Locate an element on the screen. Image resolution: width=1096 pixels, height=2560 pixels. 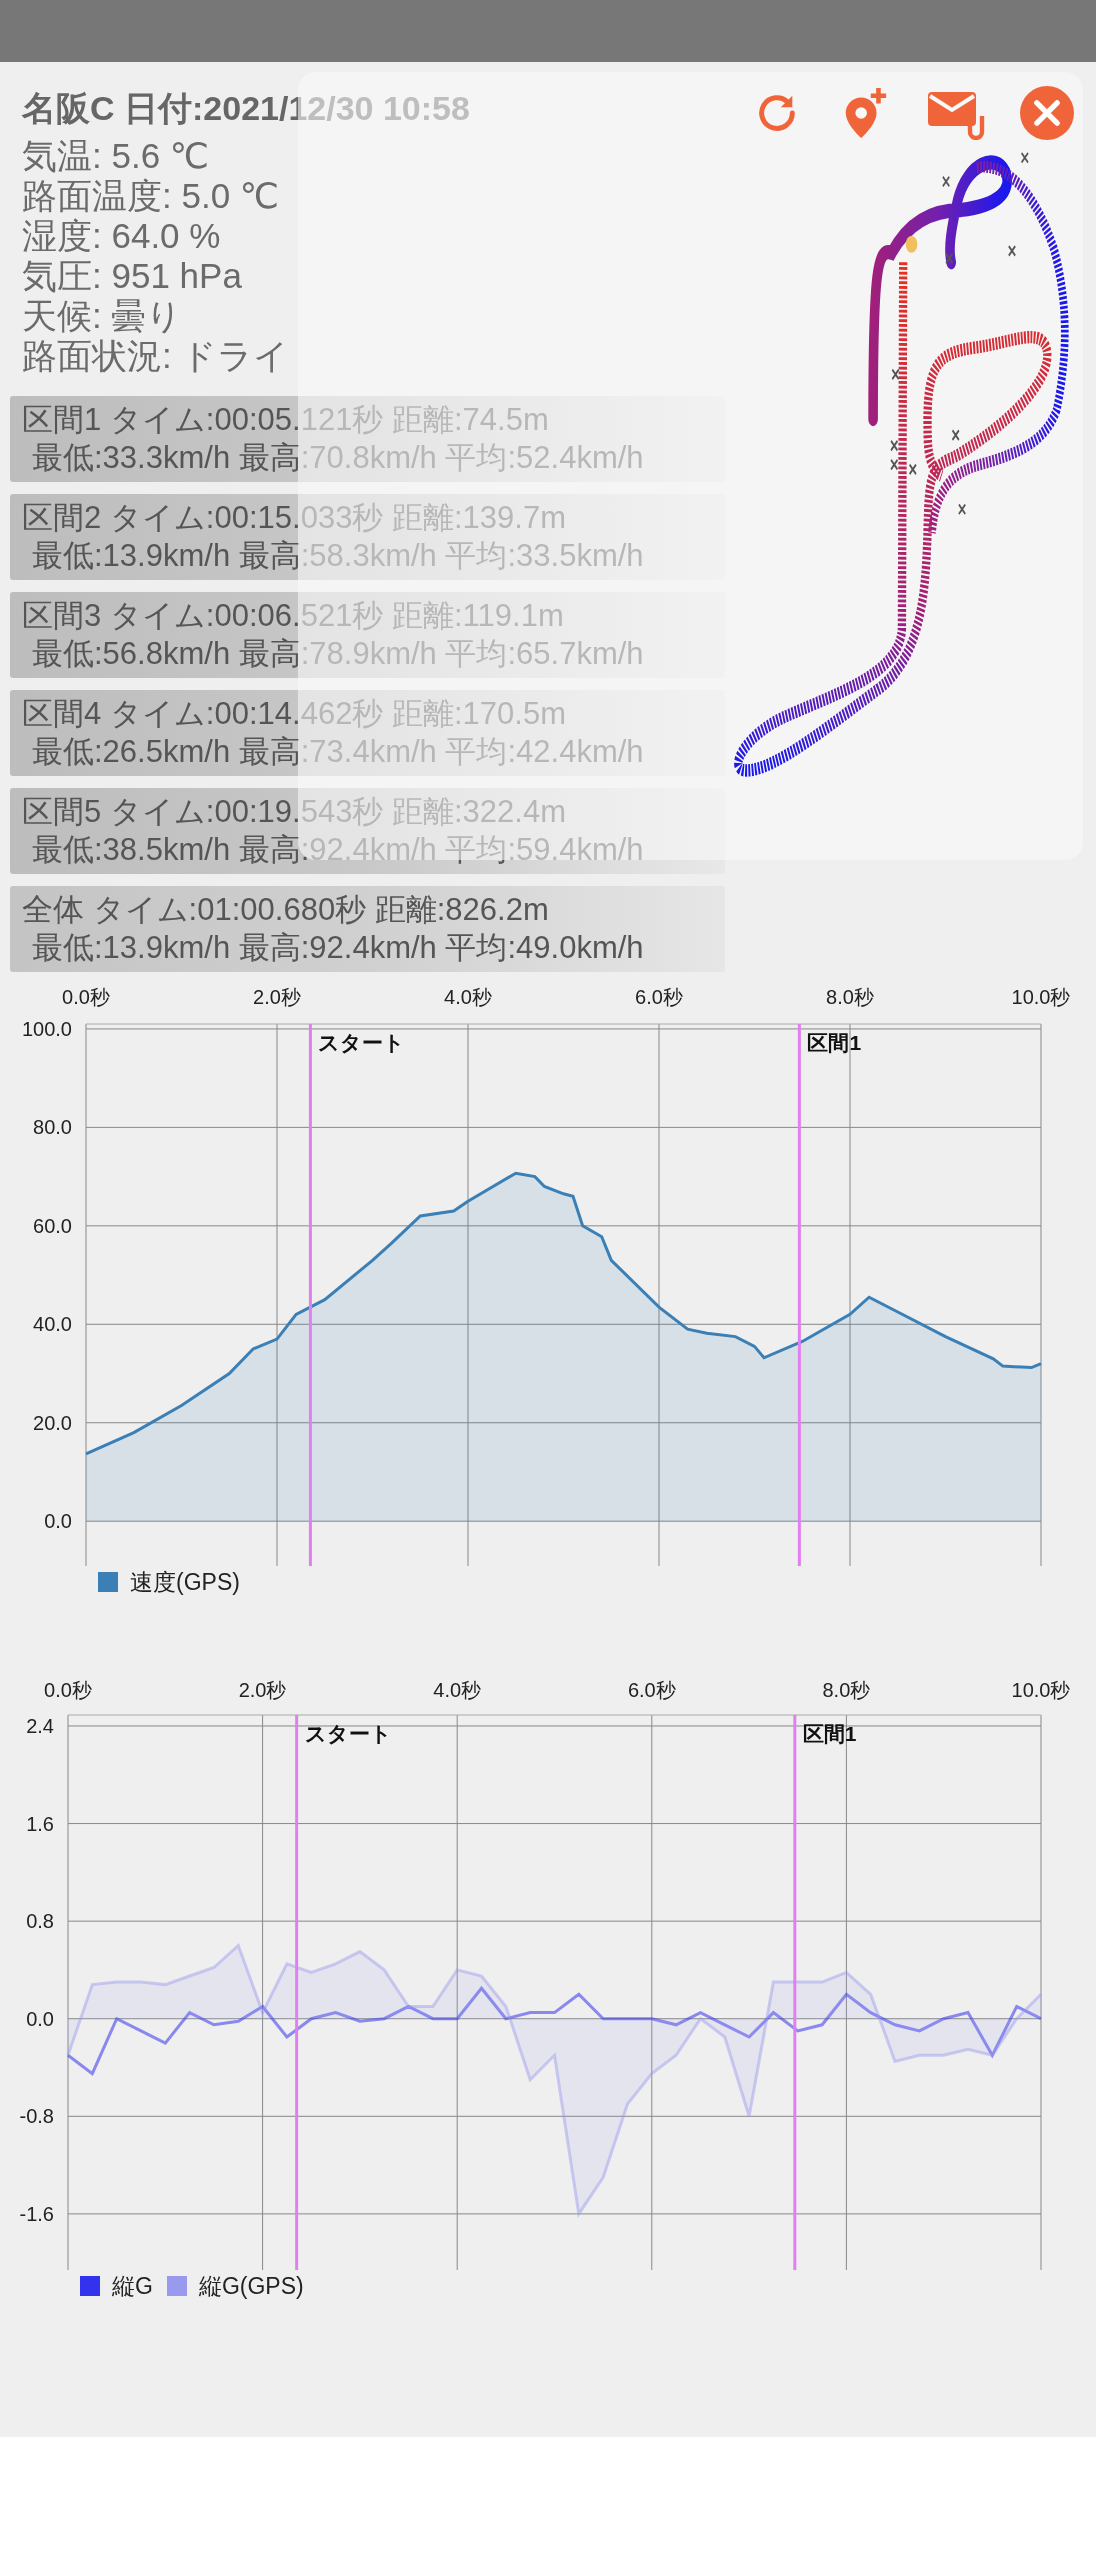
y-tick-label: 1.6 is located at coordinates (40, 1823).